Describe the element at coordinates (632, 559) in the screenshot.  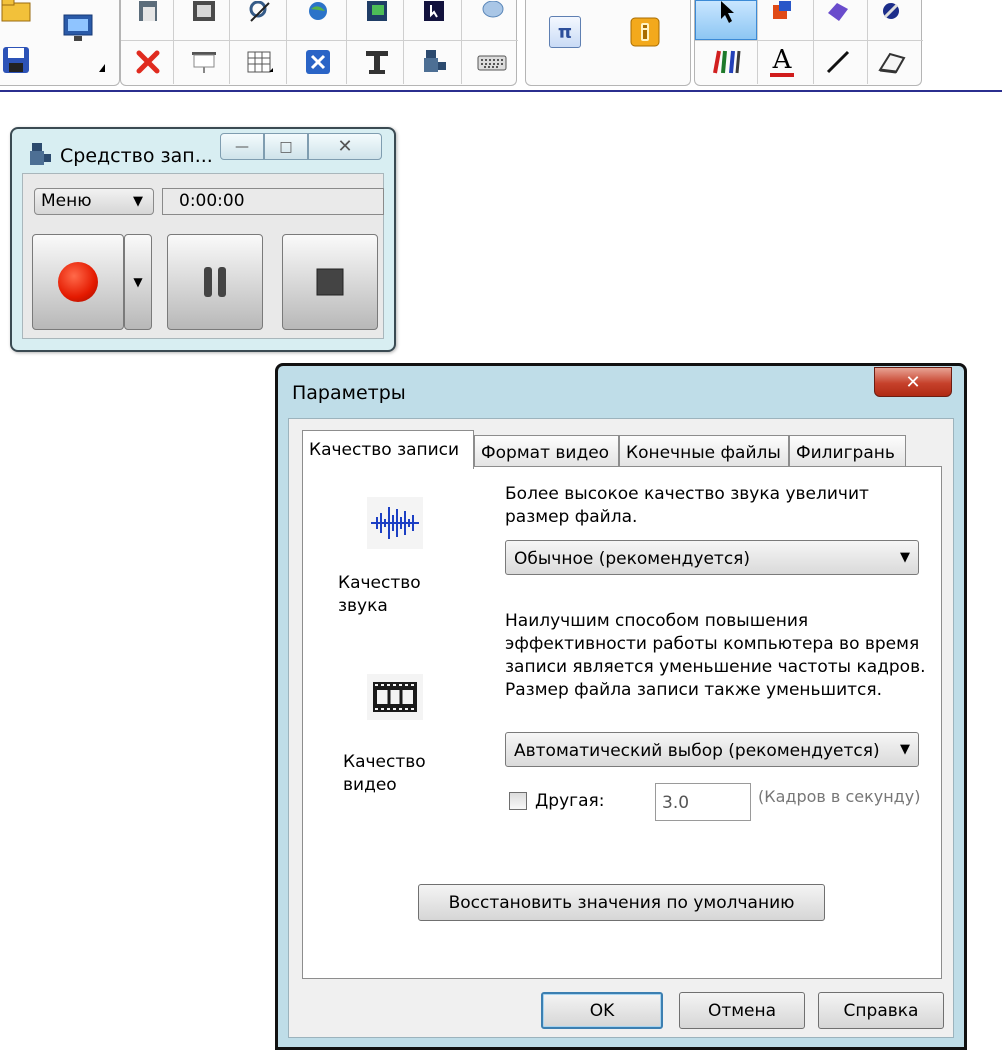
I see `audio-quality-value: Обычное (рекомендуется)` at that location.